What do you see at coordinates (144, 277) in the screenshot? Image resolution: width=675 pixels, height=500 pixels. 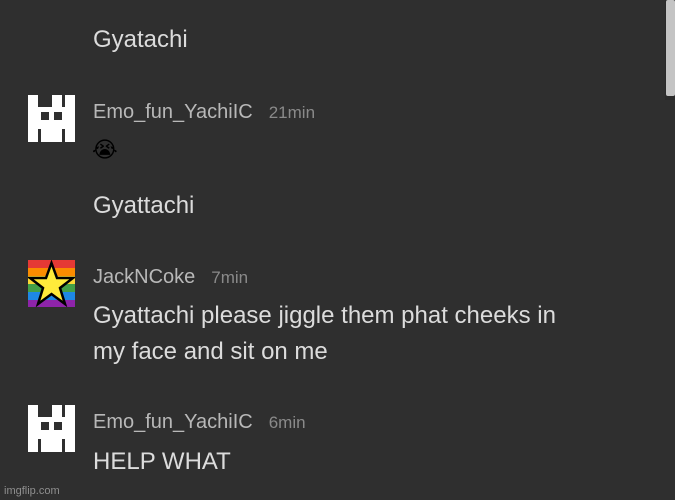 I see `username-text: JackNCoke` at bounding box center [144, 277].